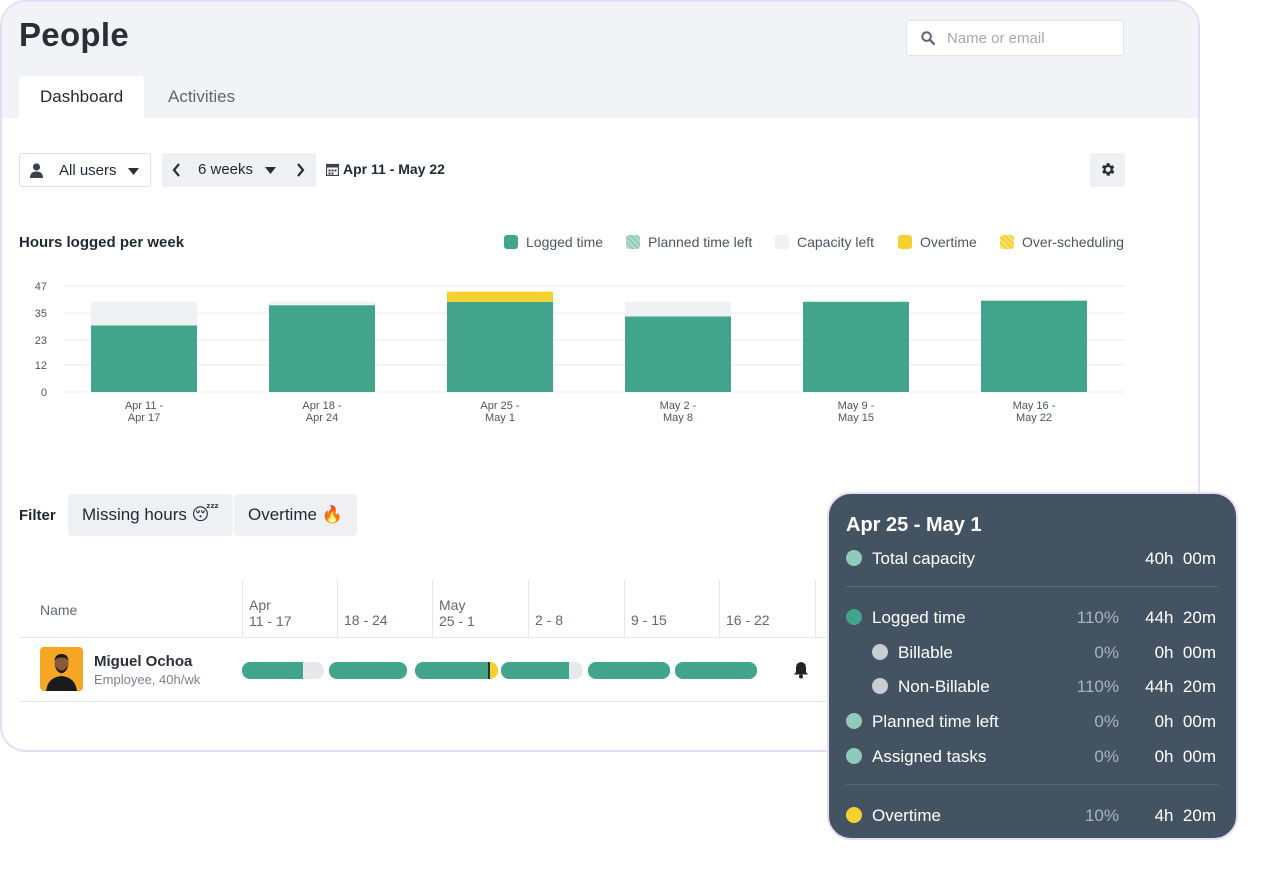 The width and height of the screenshot is (1268, 884). I want to click on overtime-chip: Overtime 🔥, so click(295, 515).